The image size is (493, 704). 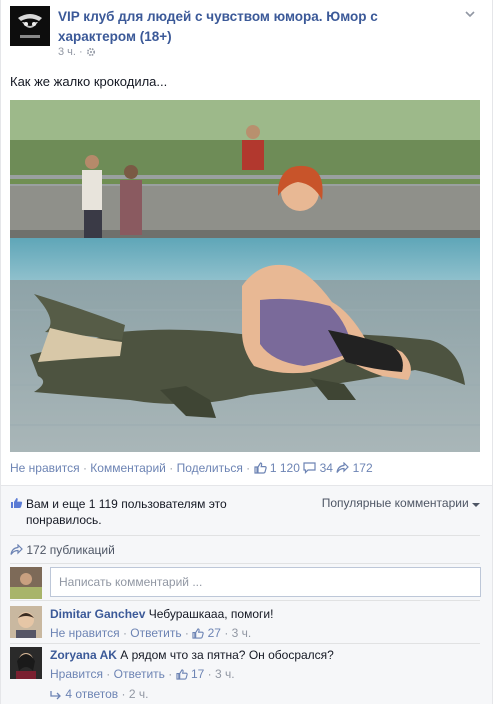 What do you see at coordinates (227, 655) in the screenshot?
I see `comment-text: А рядом что за пятна? Он обосрался?` at bounding box center [227, 655].